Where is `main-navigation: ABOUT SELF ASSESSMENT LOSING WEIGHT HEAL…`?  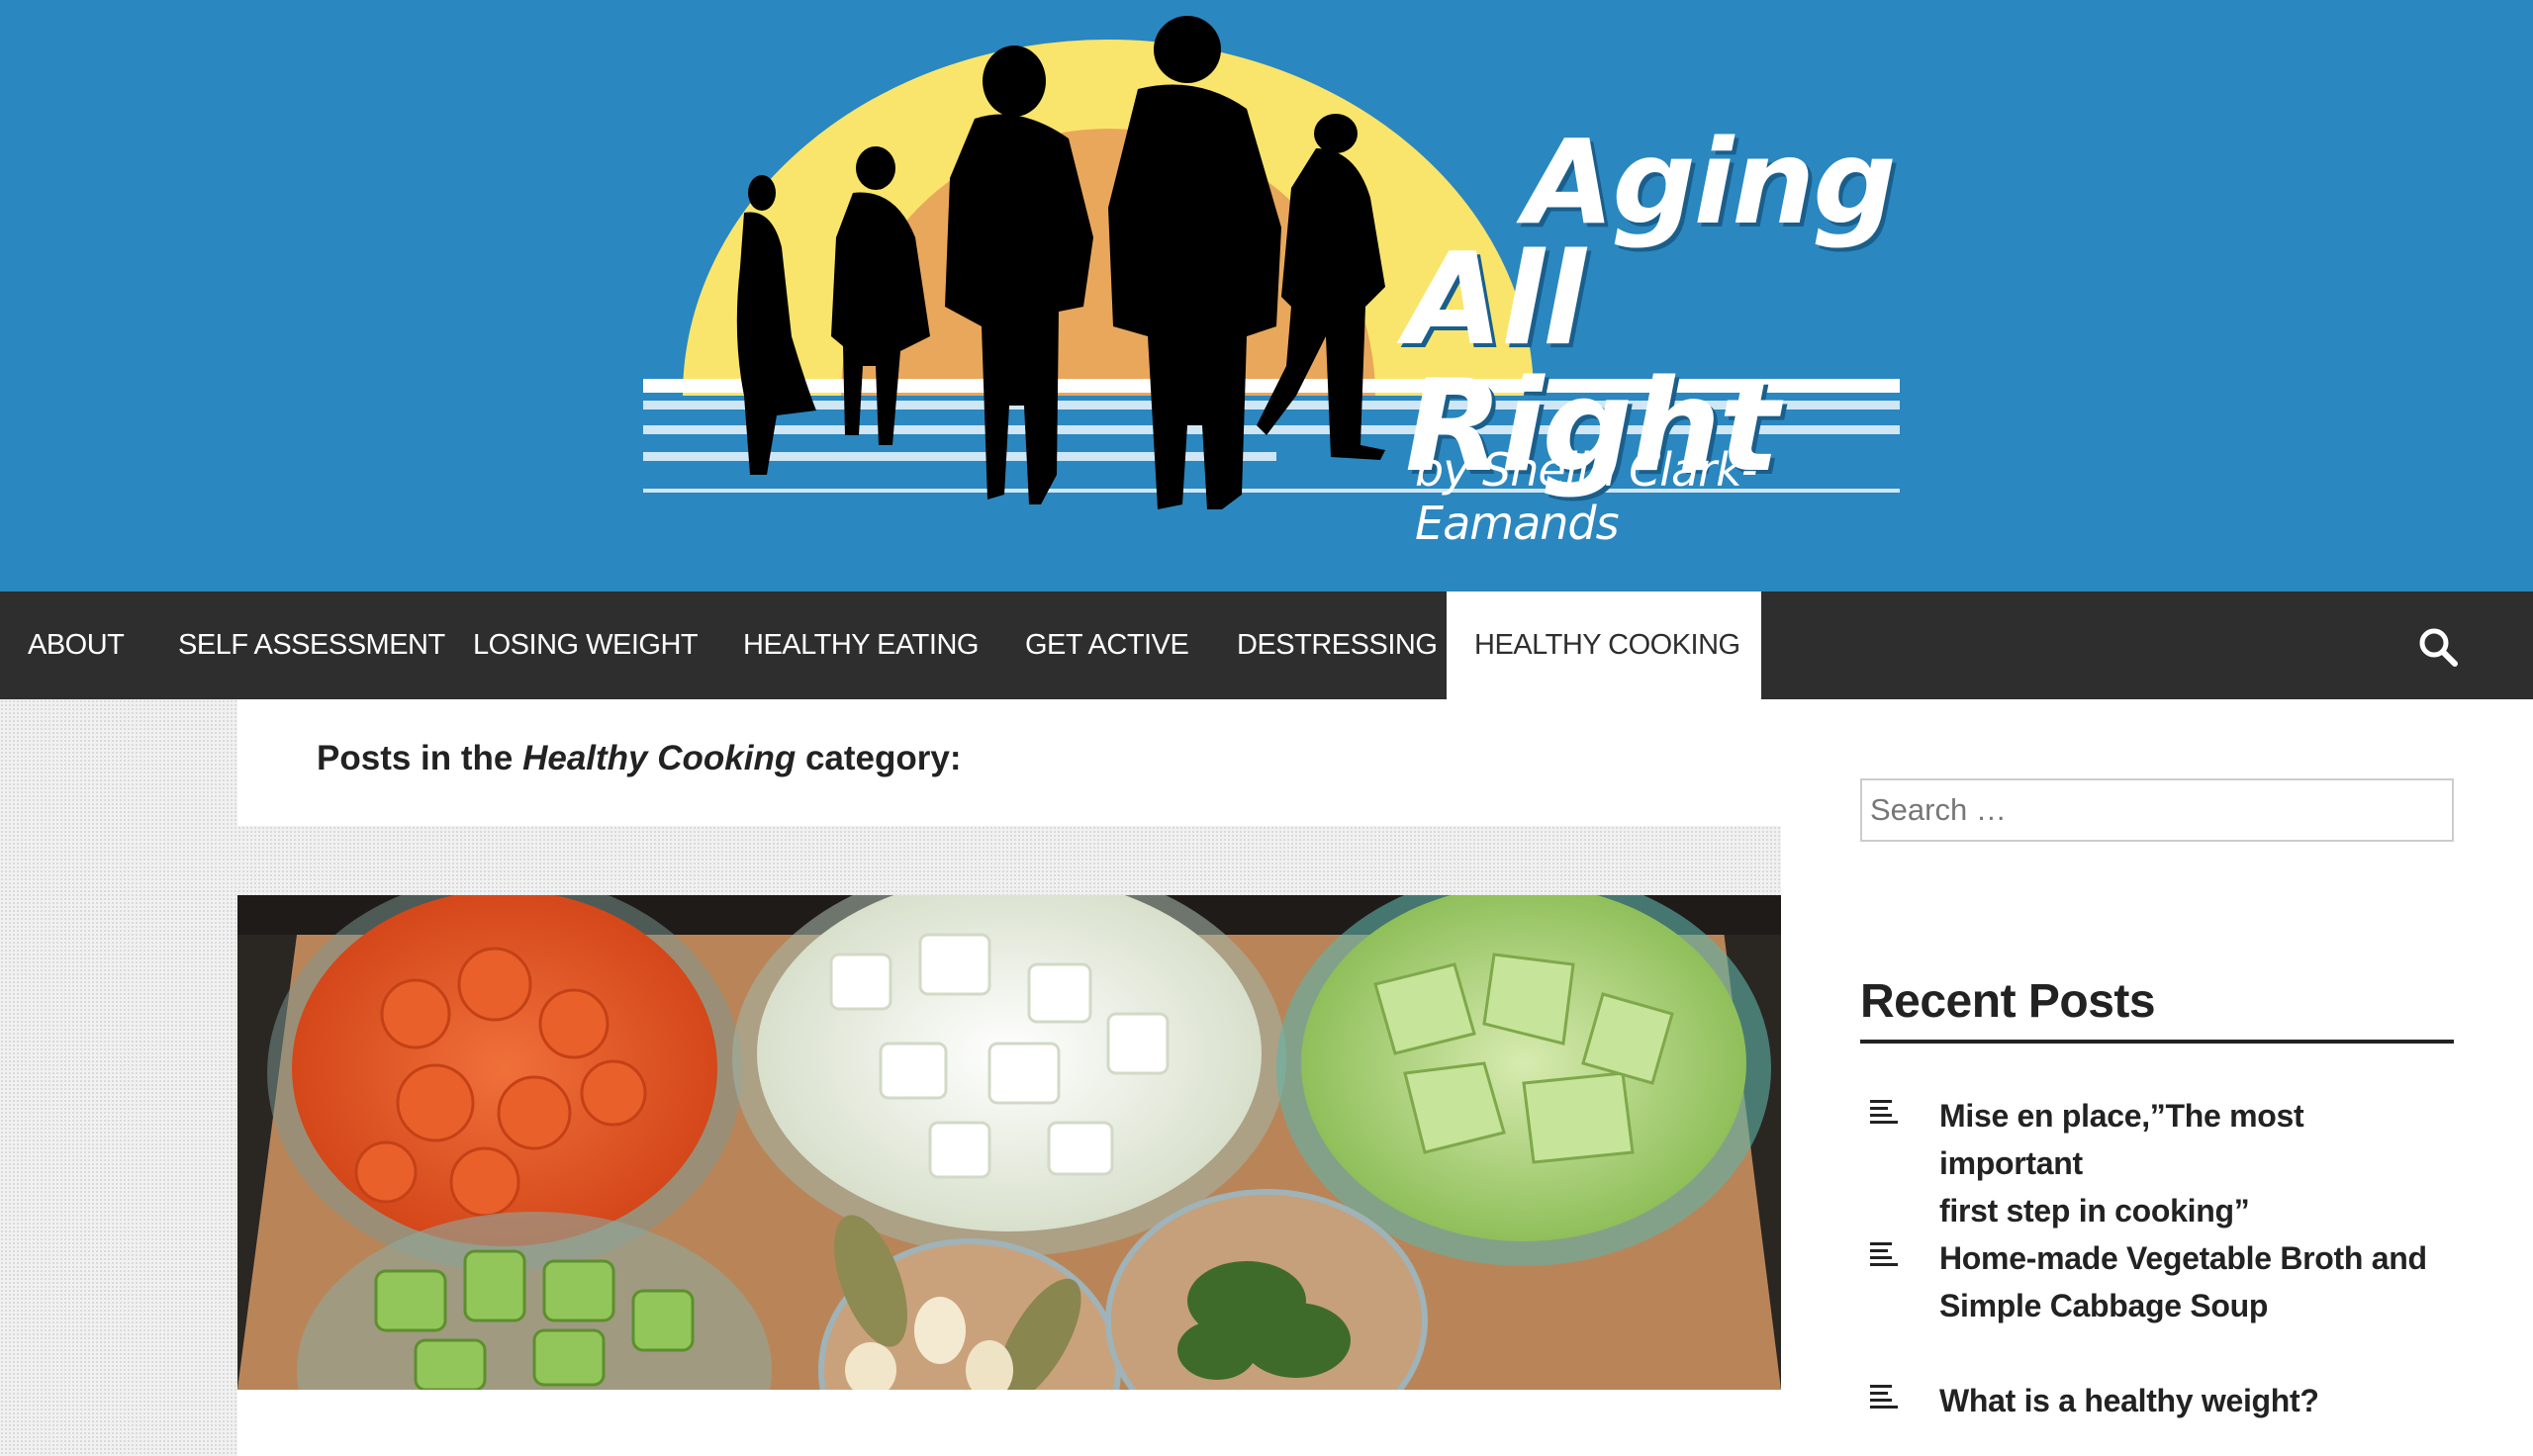
main-navigation: ABOUT SELF ASSESSMENT LOSING WEIGHT HEAL… is located at coordinates (1266, 645).